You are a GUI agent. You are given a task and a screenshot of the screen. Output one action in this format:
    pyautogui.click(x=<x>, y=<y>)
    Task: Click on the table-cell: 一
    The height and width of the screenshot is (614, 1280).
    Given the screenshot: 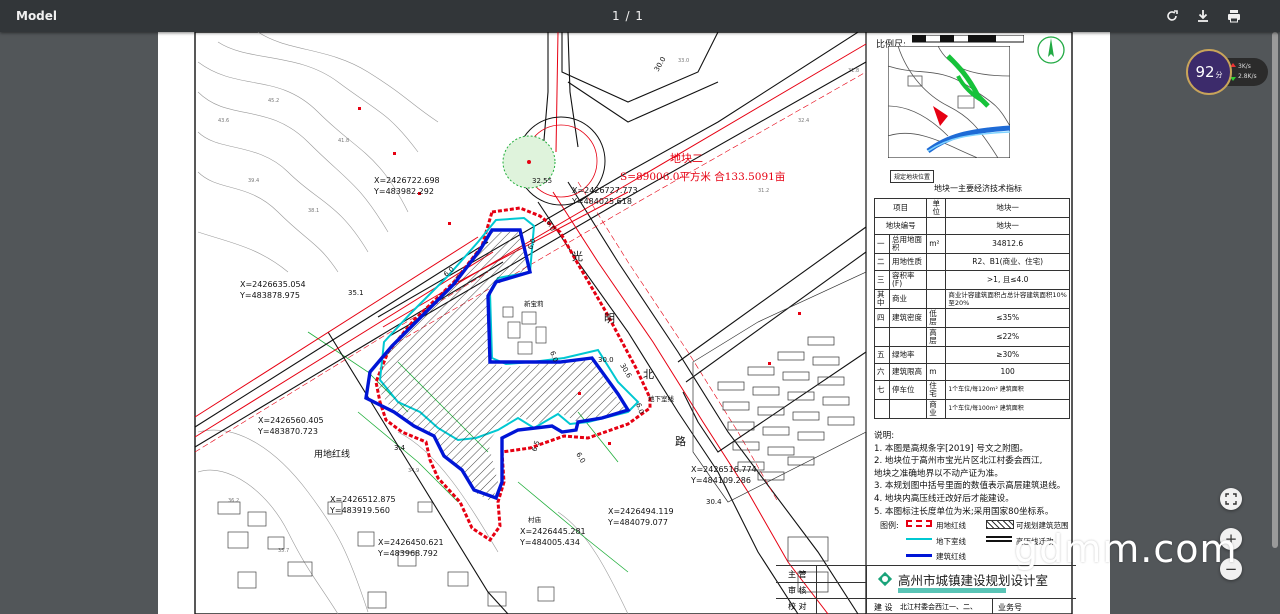 What is the action you would take?
    pyautogui.click(x=882, y=244)
    